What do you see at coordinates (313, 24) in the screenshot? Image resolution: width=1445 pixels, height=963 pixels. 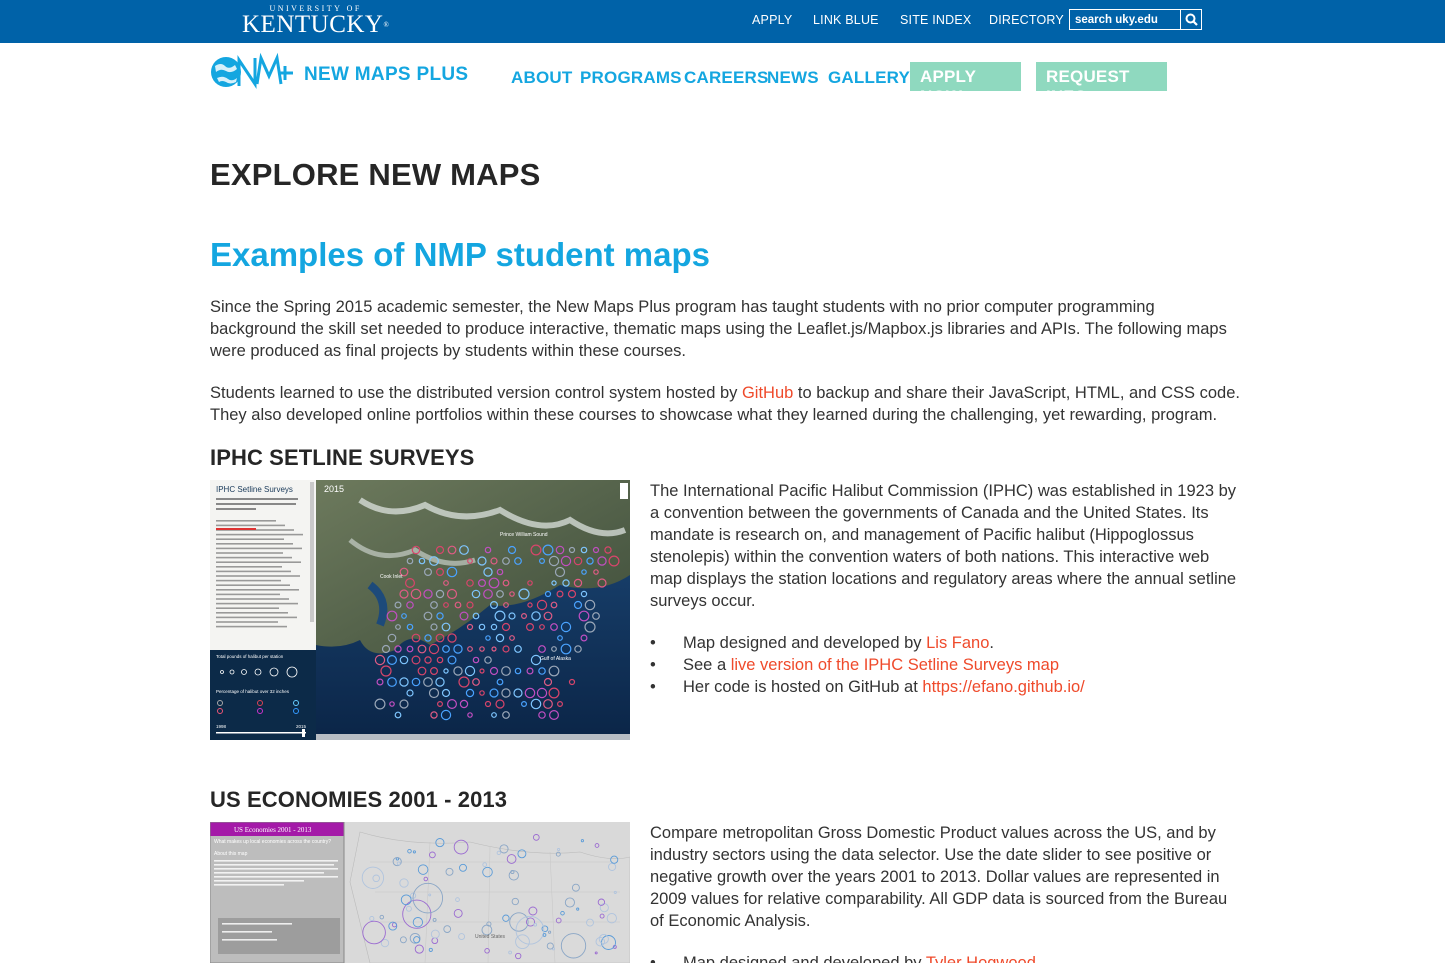 I see `uk-logo-main: KENTUCKY` at bounding box center [313, 24].